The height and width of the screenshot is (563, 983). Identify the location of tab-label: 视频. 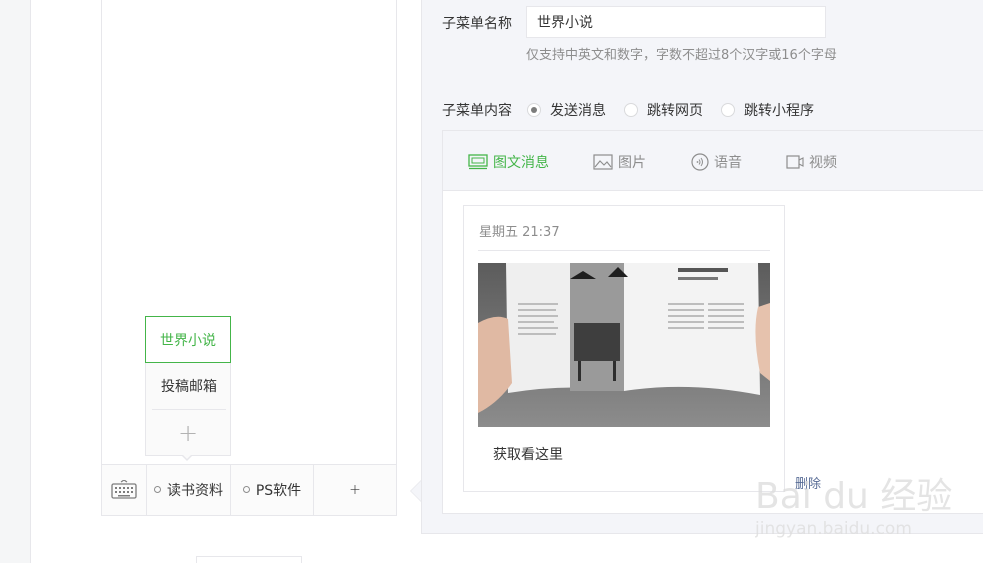
(823, 163).